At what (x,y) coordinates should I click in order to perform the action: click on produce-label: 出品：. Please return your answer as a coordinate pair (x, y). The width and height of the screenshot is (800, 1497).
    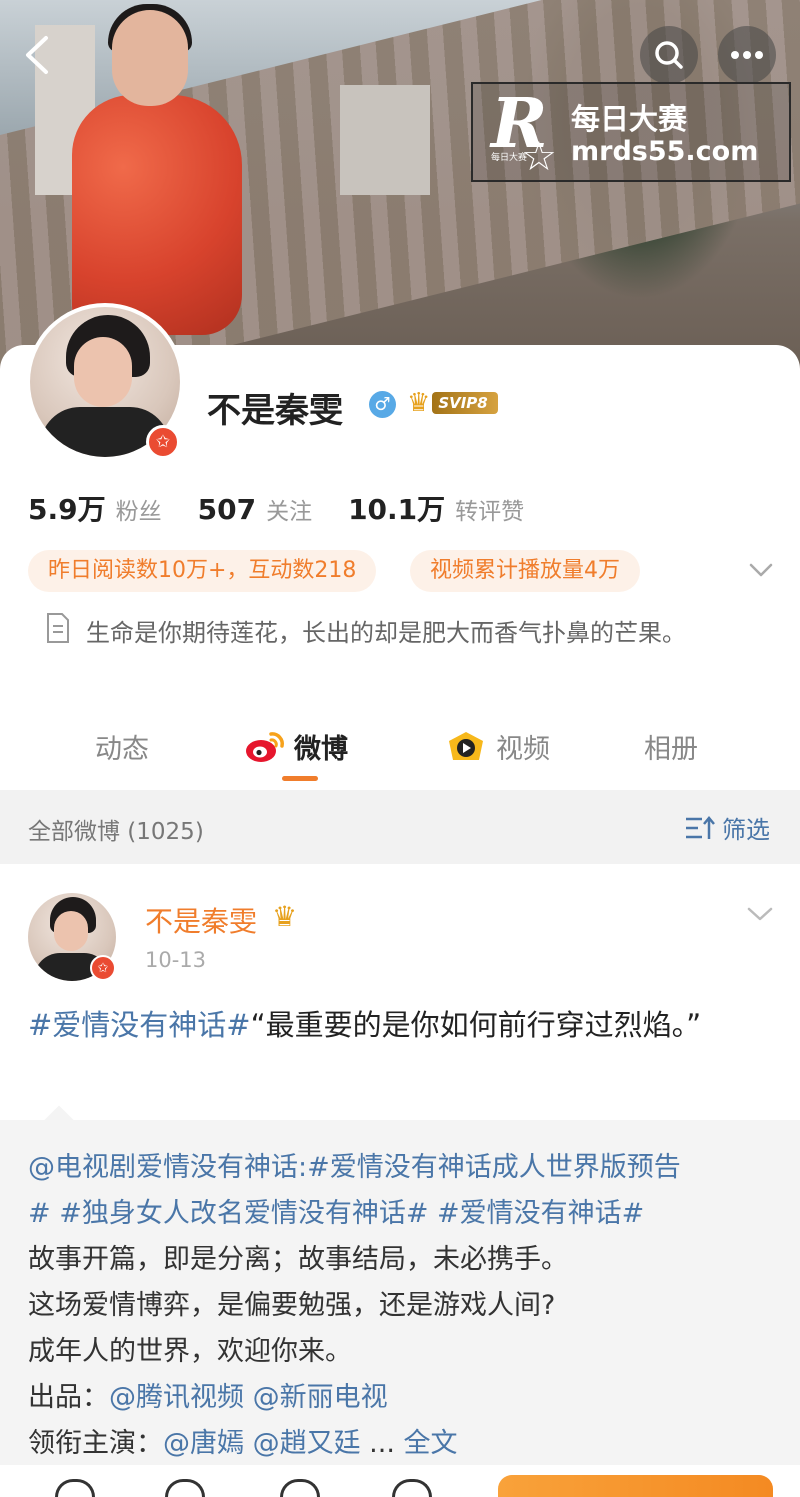
    Looking at the image, I should click on (68, 1397).